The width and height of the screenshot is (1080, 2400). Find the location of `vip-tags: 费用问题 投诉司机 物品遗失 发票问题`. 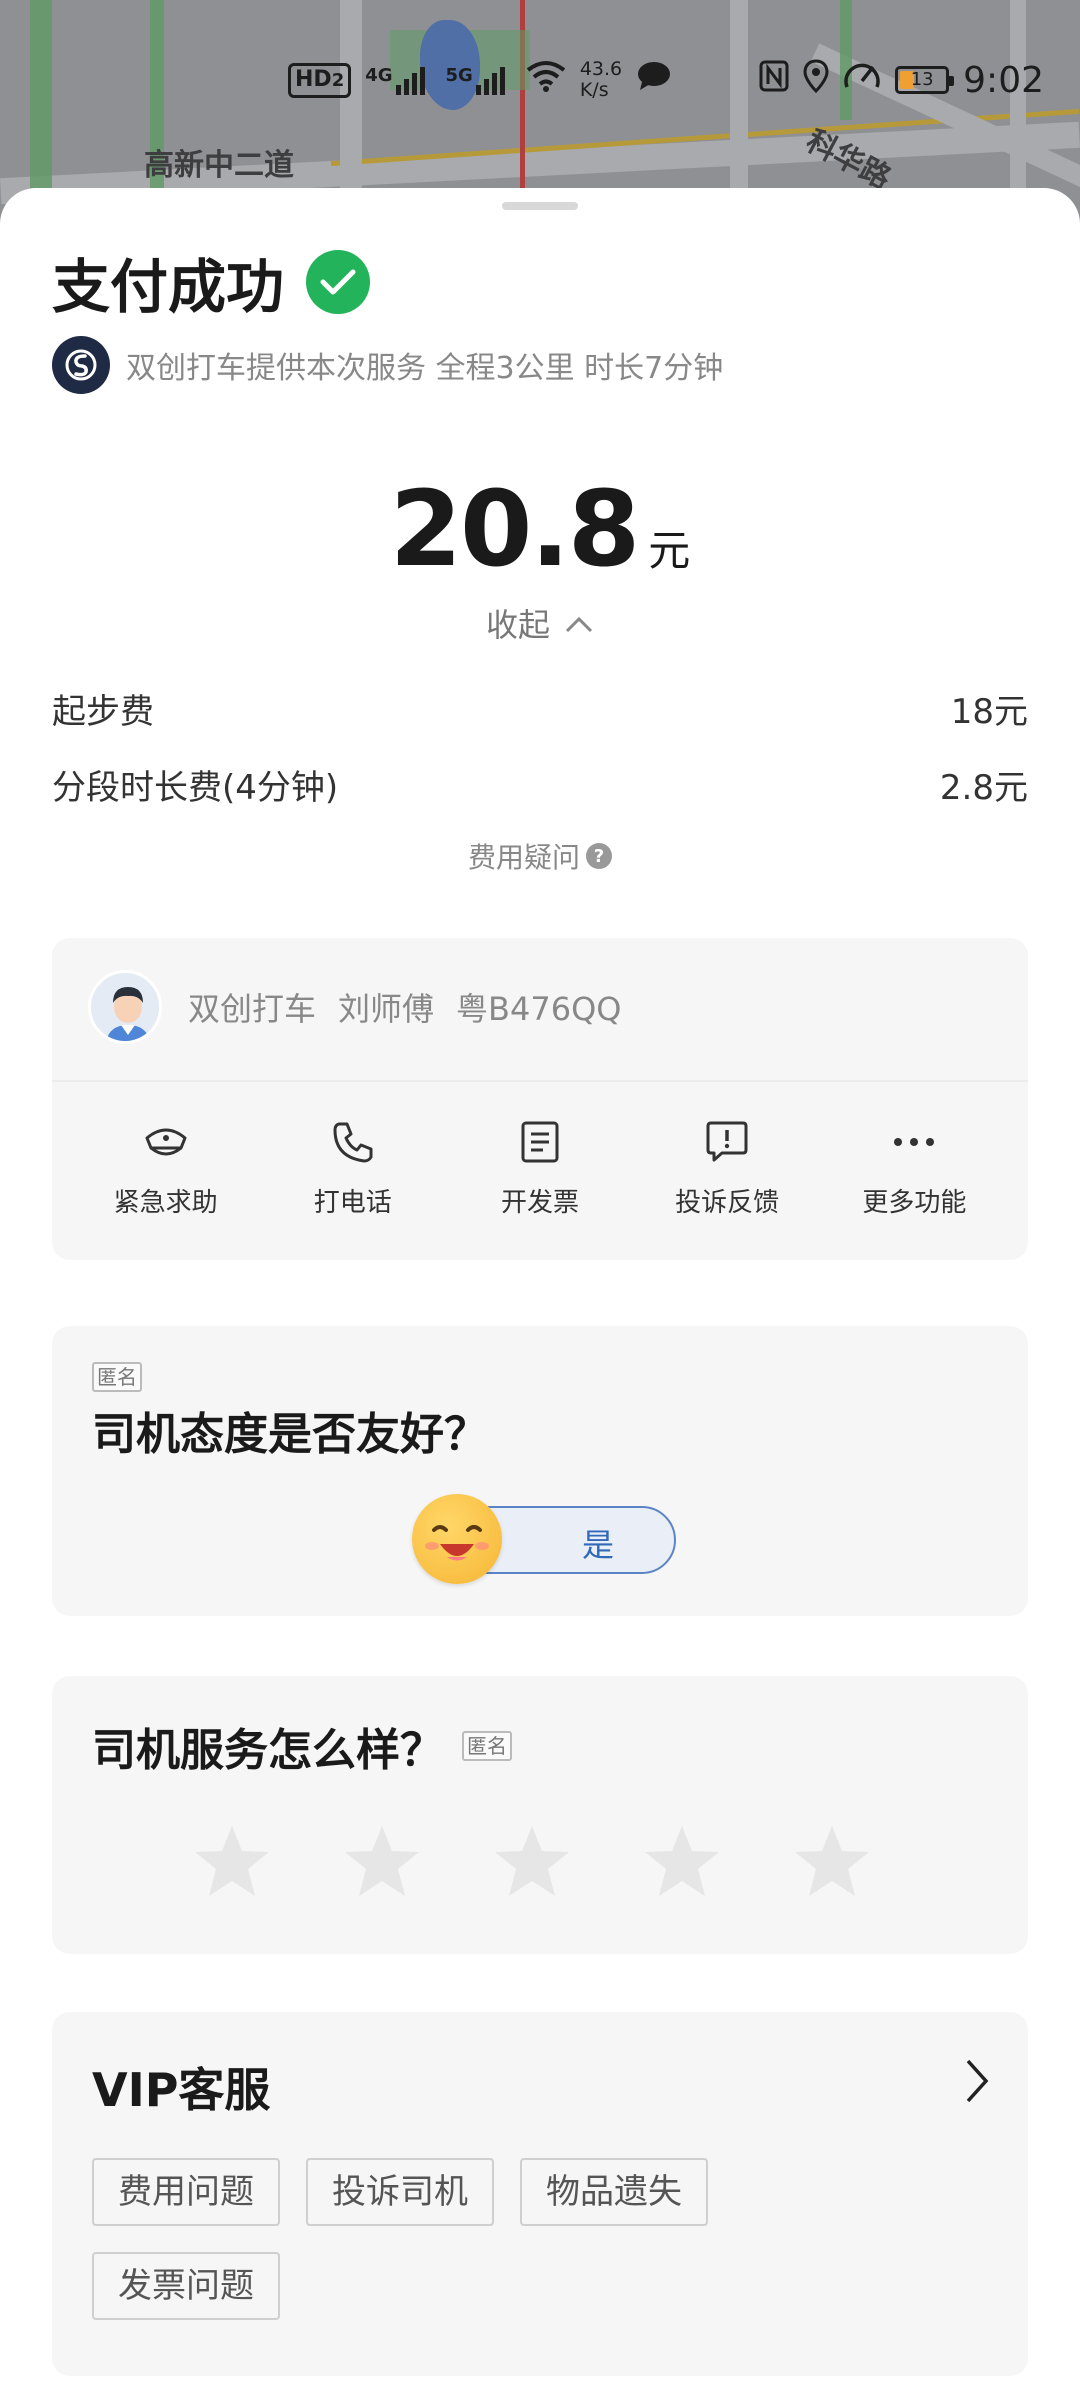

vip-tags: 费用问题 投诉司机 物品遗失 发票问题 is located at coordinates (442, 2239).